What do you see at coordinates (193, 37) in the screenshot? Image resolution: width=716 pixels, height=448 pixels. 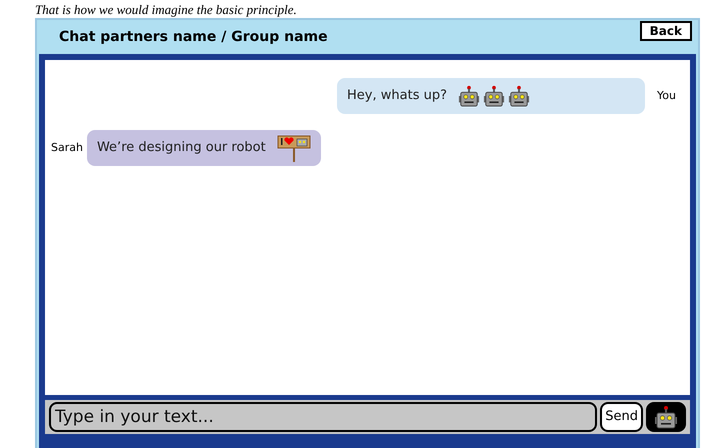 I see `chat-title: Chat partners name / Group name` at bounding box center [193, 37].